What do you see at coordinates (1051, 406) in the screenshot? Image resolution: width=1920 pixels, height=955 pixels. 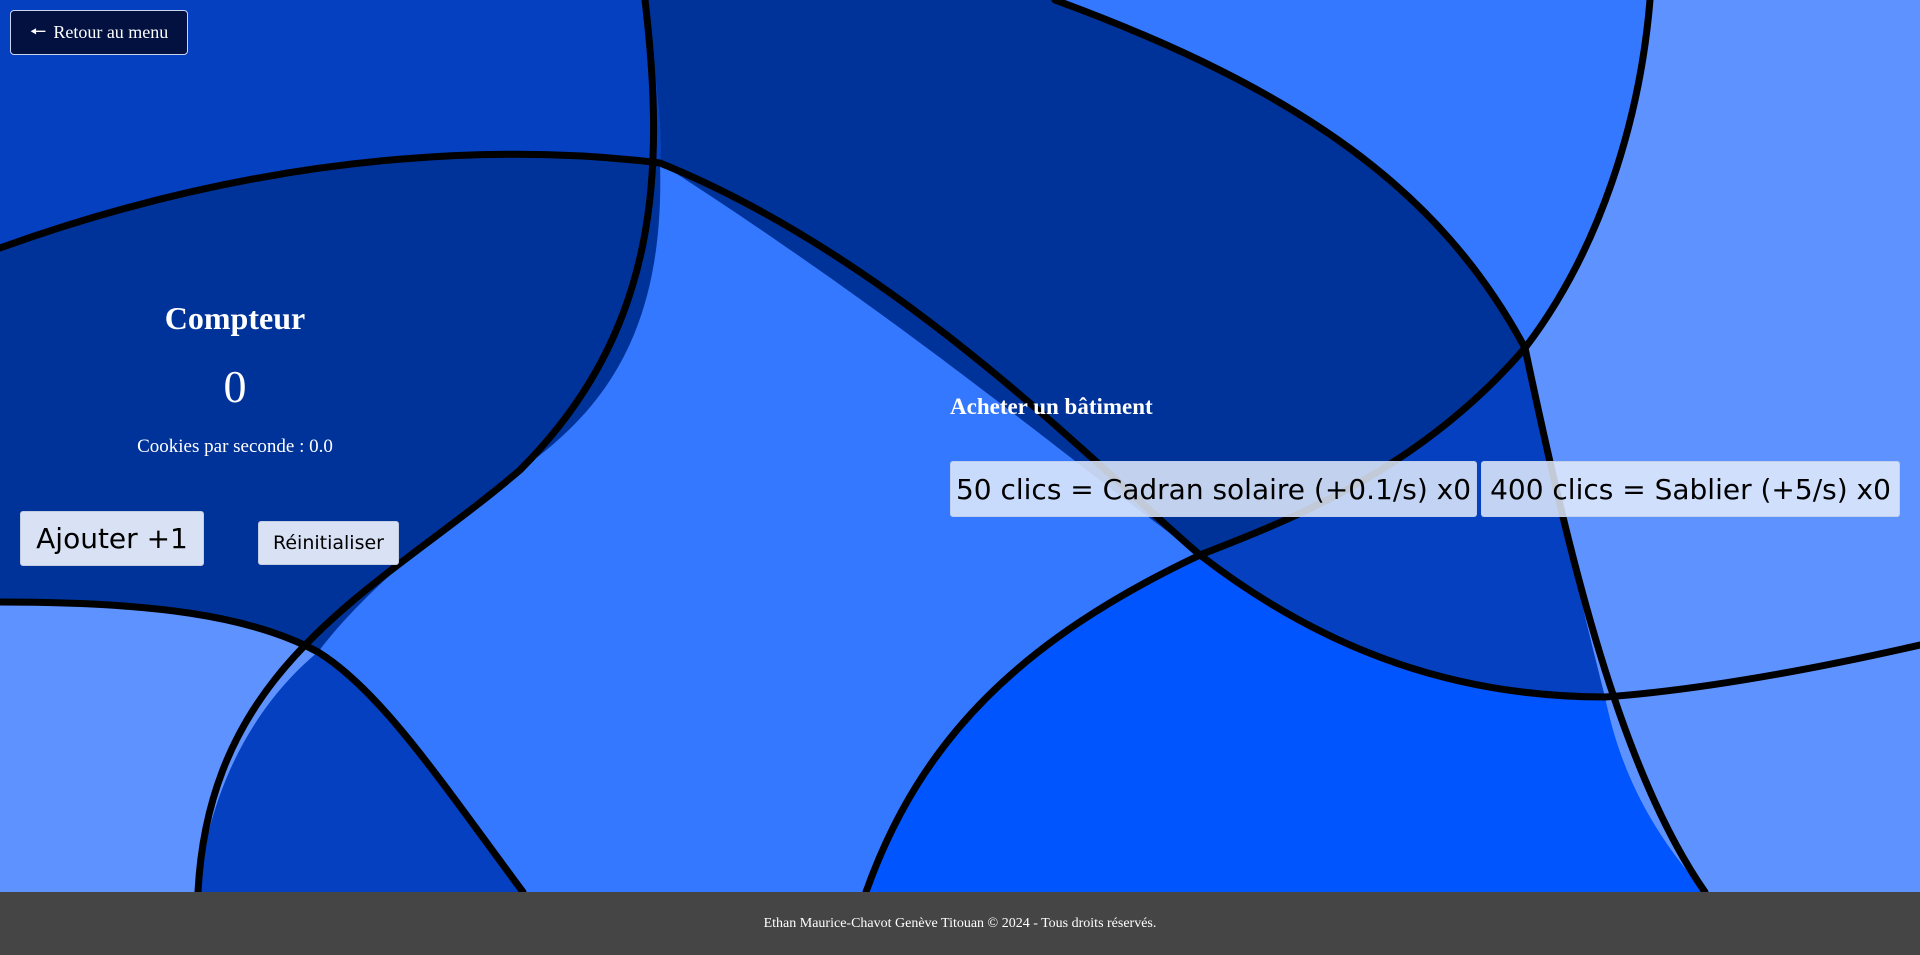 I see `shop-title: Acheter un bâtiment` at bounding box center [1051, 406].